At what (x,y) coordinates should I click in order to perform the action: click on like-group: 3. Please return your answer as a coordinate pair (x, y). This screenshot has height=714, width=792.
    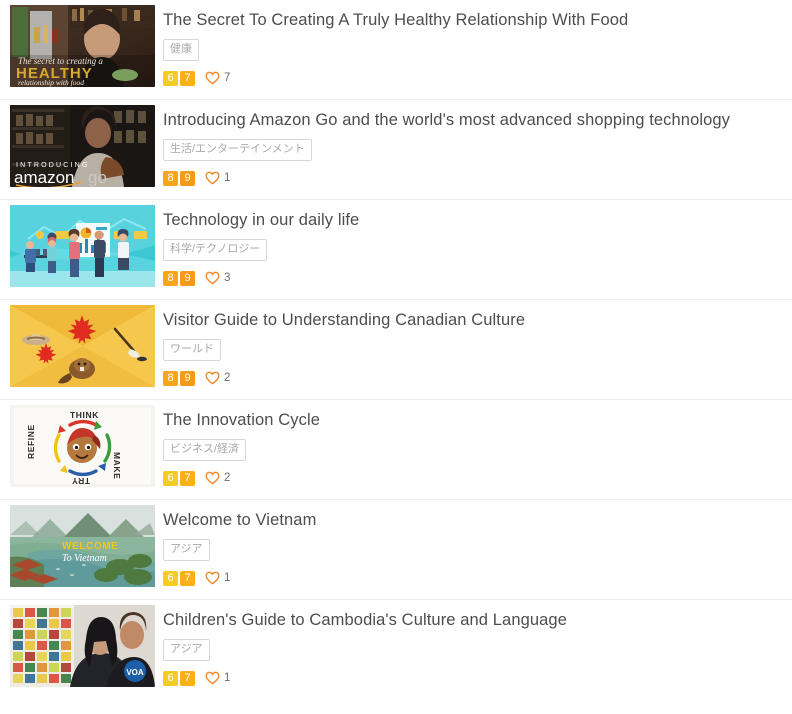
    Looking at the image, I should click on (217, 278).